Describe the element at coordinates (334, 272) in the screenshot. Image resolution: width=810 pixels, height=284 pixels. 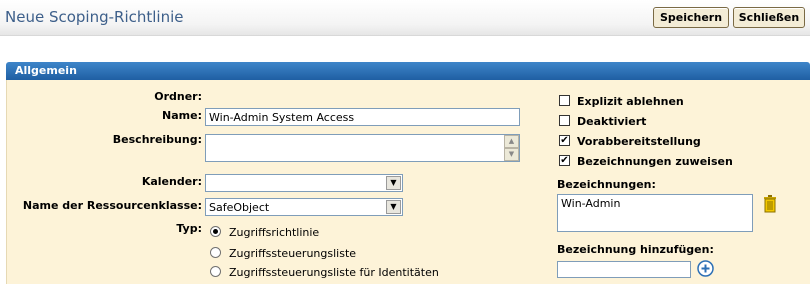
I see `type-option-label: Zugriffssteuerungsliste für Identitäten` at that location.